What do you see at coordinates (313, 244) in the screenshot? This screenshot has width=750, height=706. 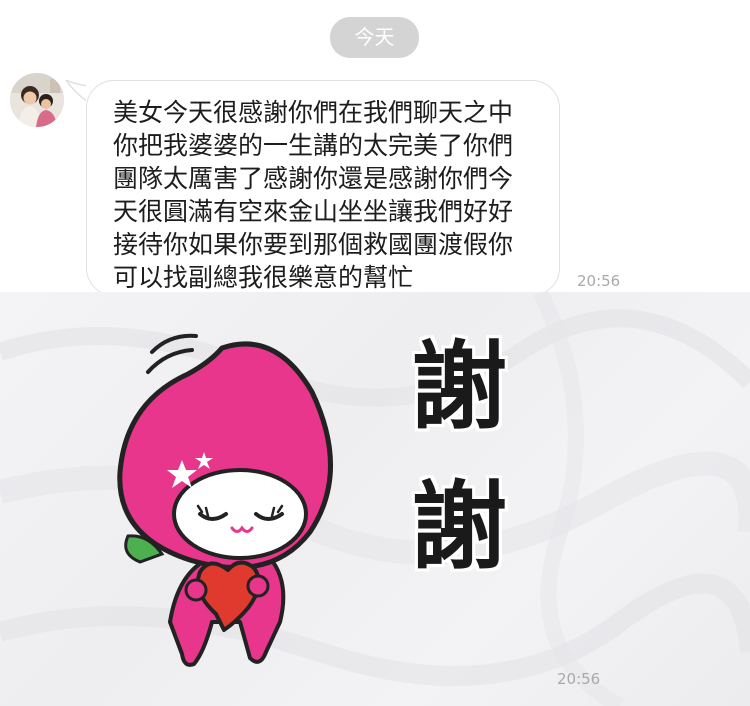 I see `message-line: 接待你如果你要到那個救國團渡假你` at bounding box center [313, 244].